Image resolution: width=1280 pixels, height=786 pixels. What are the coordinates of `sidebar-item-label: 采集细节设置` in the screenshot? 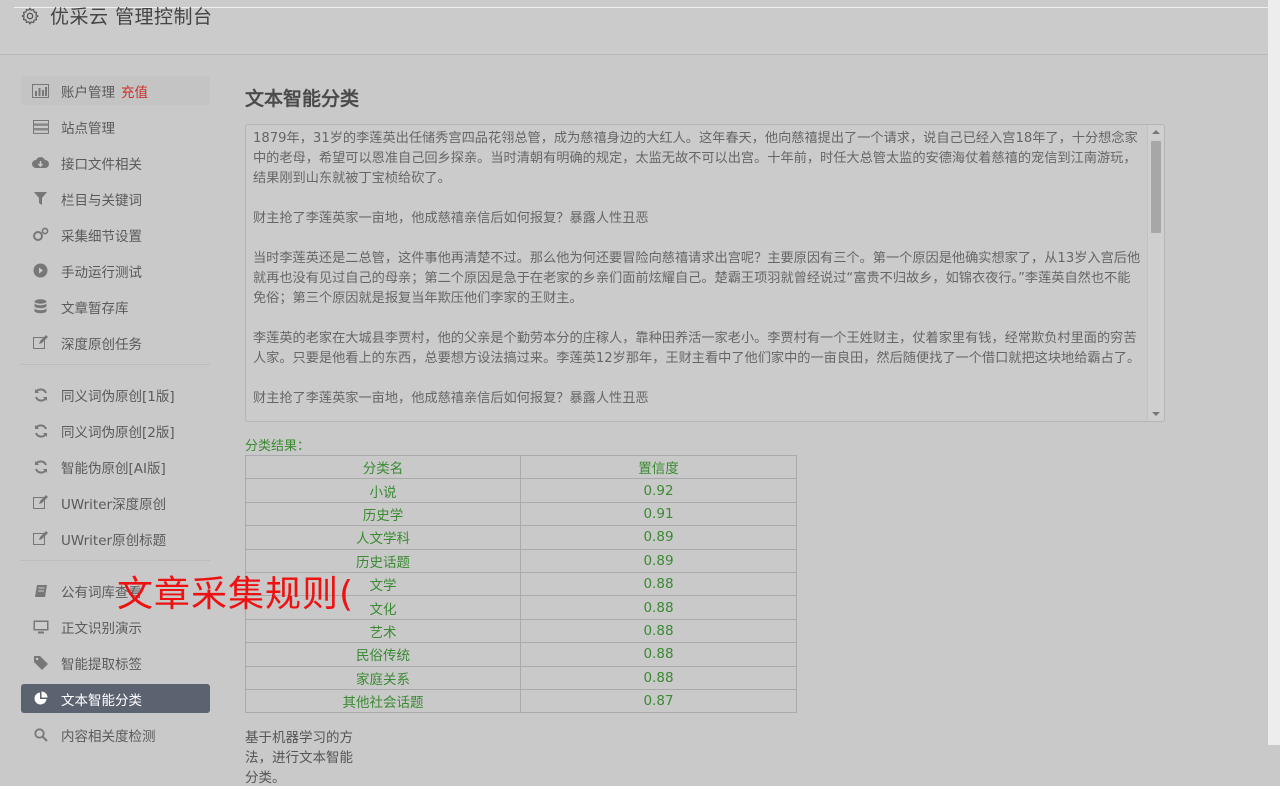 It's located at (101, 236).